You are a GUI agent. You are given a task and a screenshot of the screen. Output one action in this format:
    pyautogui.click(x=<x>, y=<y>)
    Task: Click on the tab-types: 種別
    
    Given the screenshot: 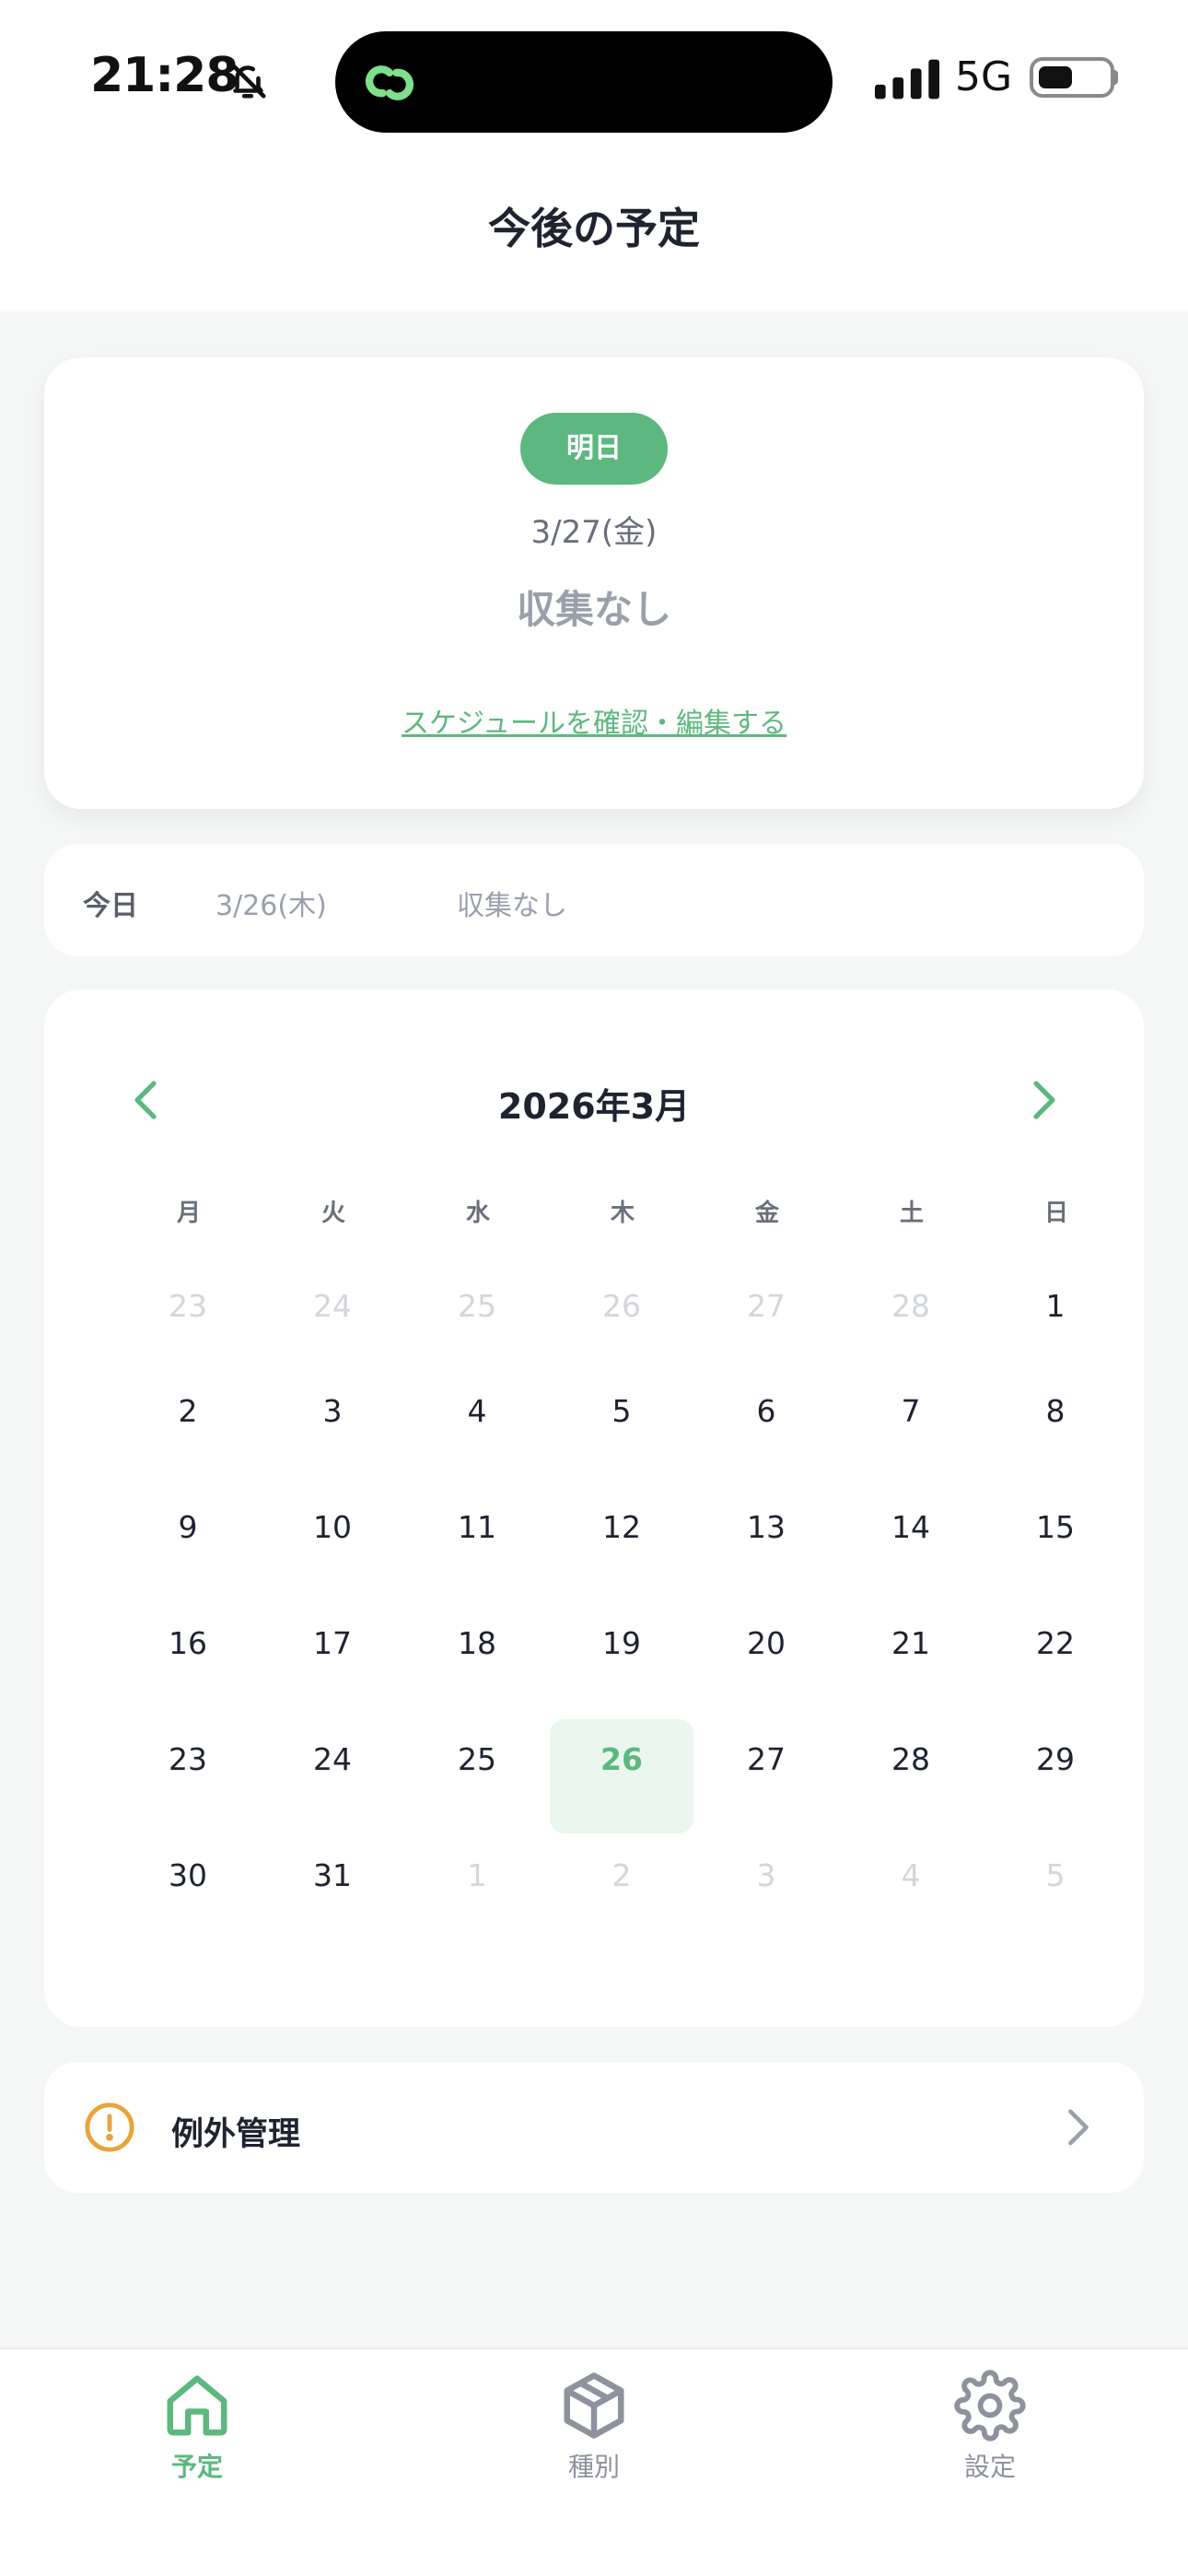 What is the action you would take?
    pyautogui.click(x=594, y=2427)
    